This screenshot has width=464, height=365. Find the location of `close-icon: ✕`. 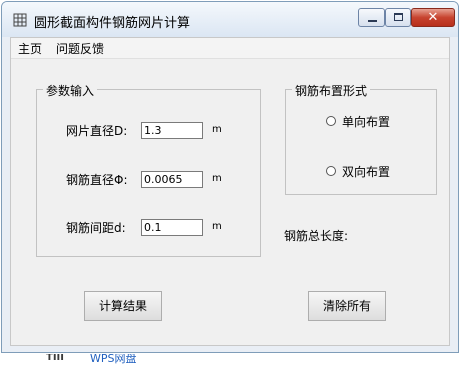

close-icon: ✕ is located at coordinates (433, 17).